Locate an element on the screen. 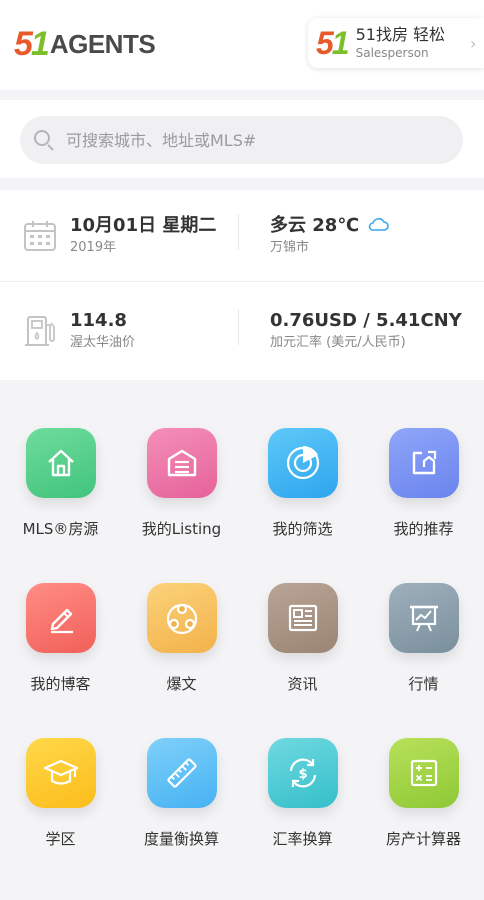 The width and height of the screenshot is (484, 900). tile-market-trends: 行情 is located at coordinates (423, 620).